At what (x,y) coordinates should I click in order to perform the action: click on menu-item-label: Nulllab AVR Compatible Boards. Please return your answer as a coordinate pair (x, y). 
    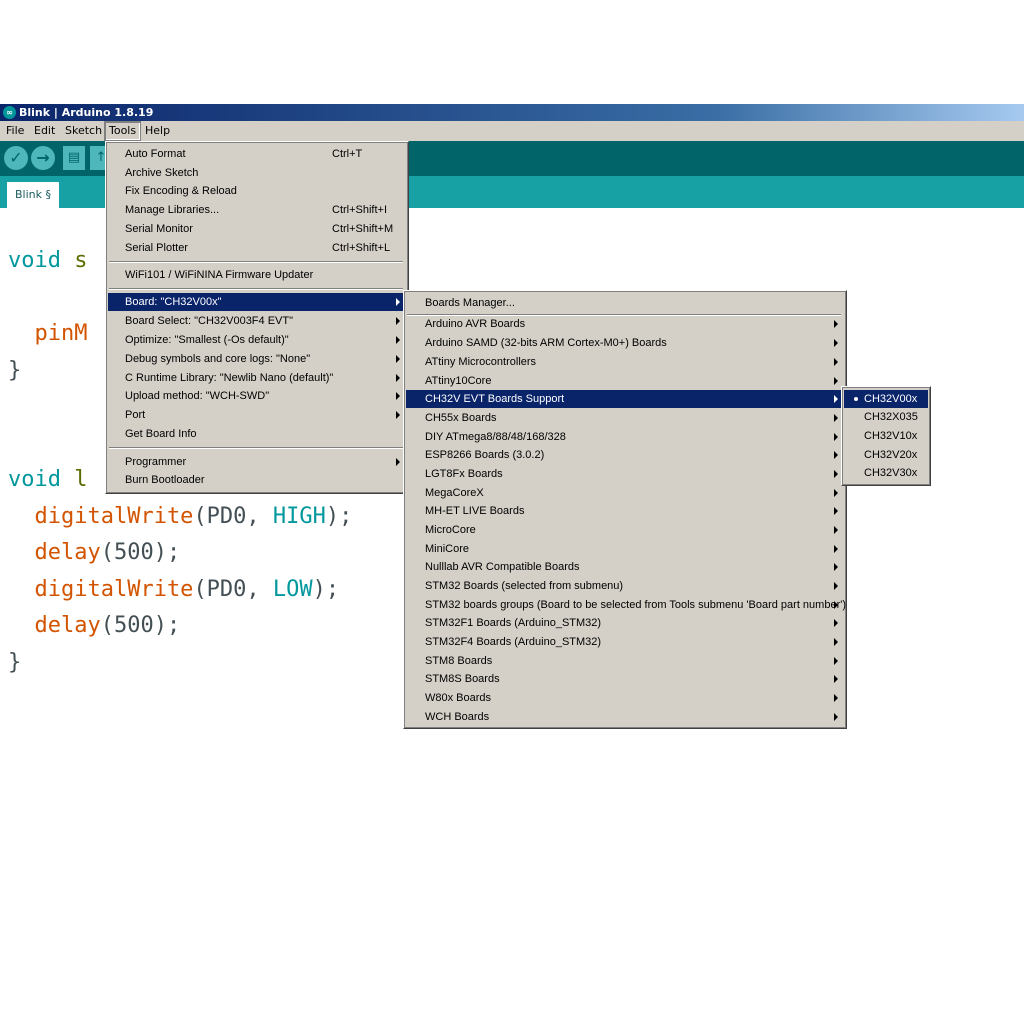
    Looking at the image, I should click on (502, 567).